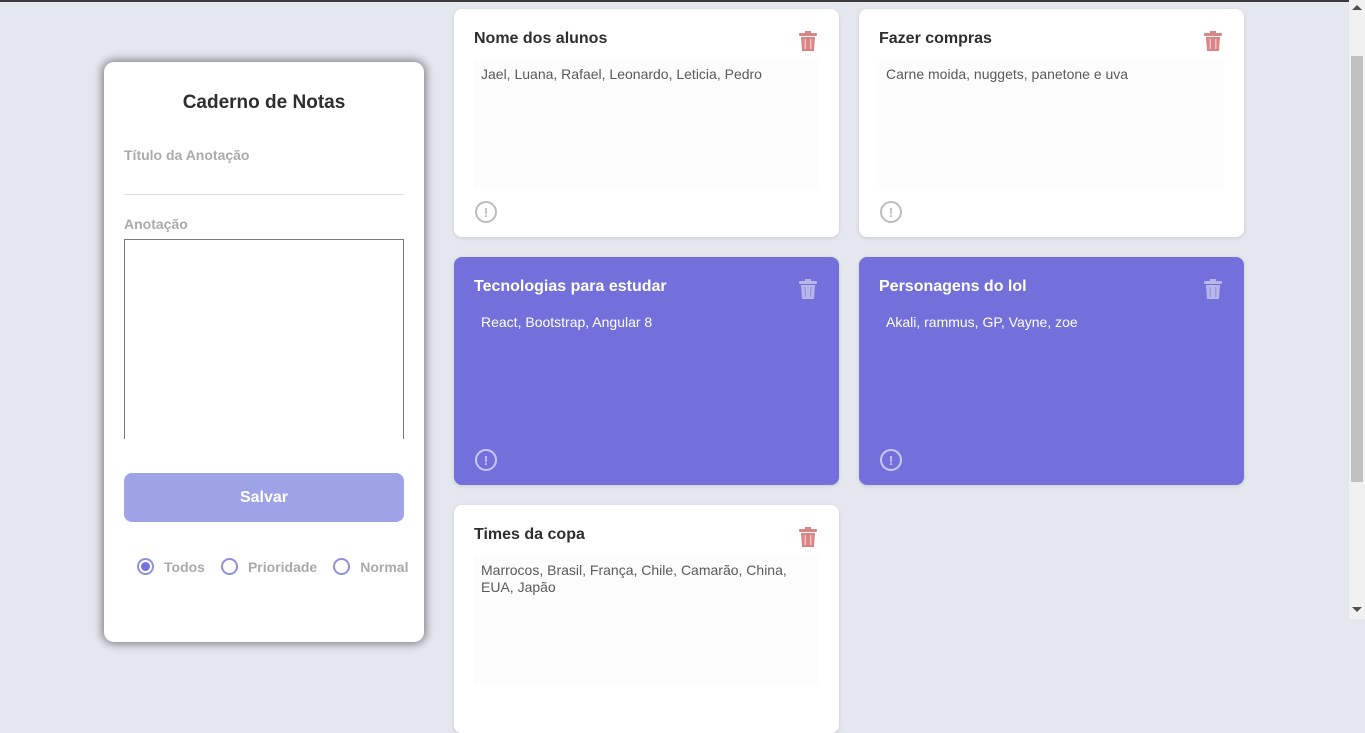  I want to click on page-scrollbar, so click(1357, 309).